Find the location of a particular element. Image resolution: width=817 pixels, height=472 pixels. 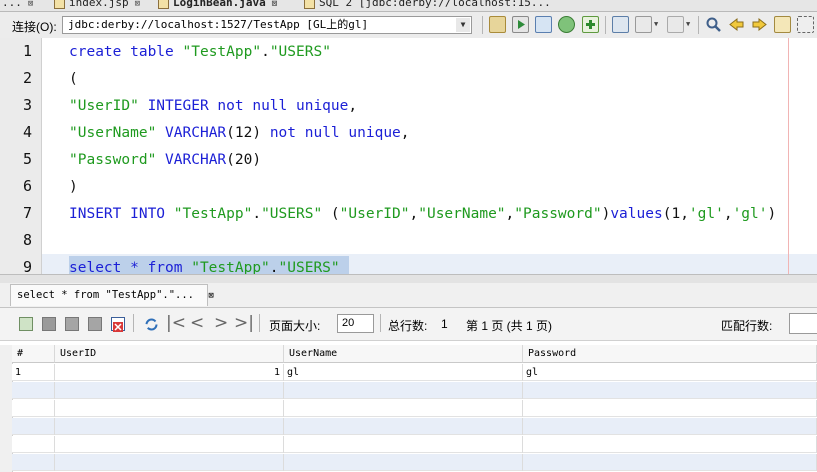

file-tab-index-jsp: index.jsp ⊠ is located at coordinates (97, 5).